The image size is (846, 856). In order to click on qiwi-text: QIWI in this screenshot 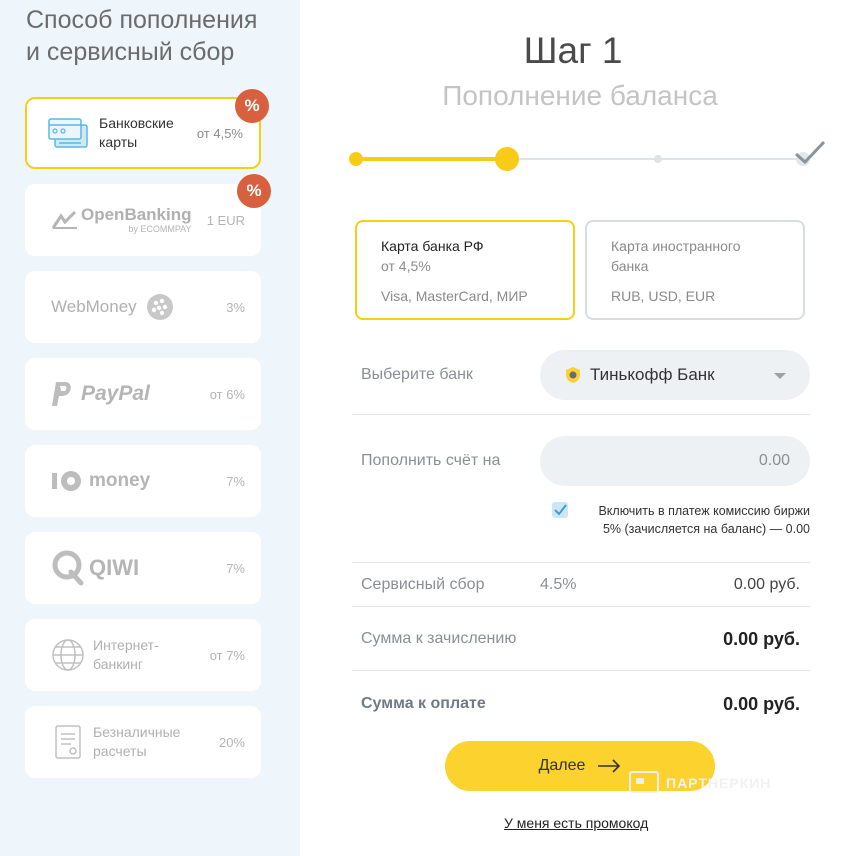, I will do `click(114, 567)`.